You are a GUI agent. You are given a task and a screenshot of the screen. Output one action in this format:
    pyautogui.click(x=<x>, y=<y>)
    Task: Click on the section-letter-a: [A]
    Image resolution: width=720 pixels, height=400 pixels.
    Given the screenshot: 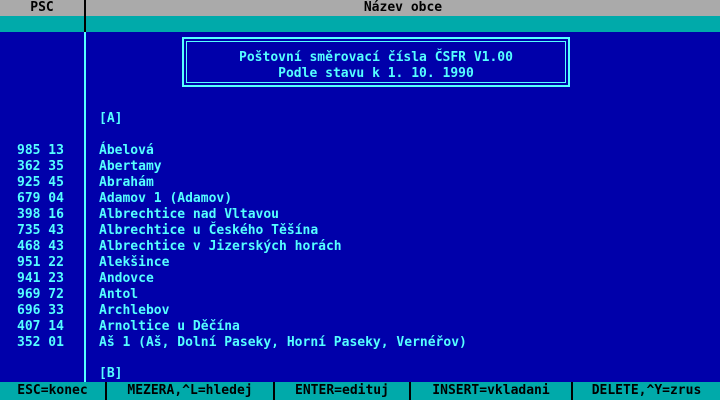 What is the action you would take?
    pyautogui.click(x=111, y=118)
    